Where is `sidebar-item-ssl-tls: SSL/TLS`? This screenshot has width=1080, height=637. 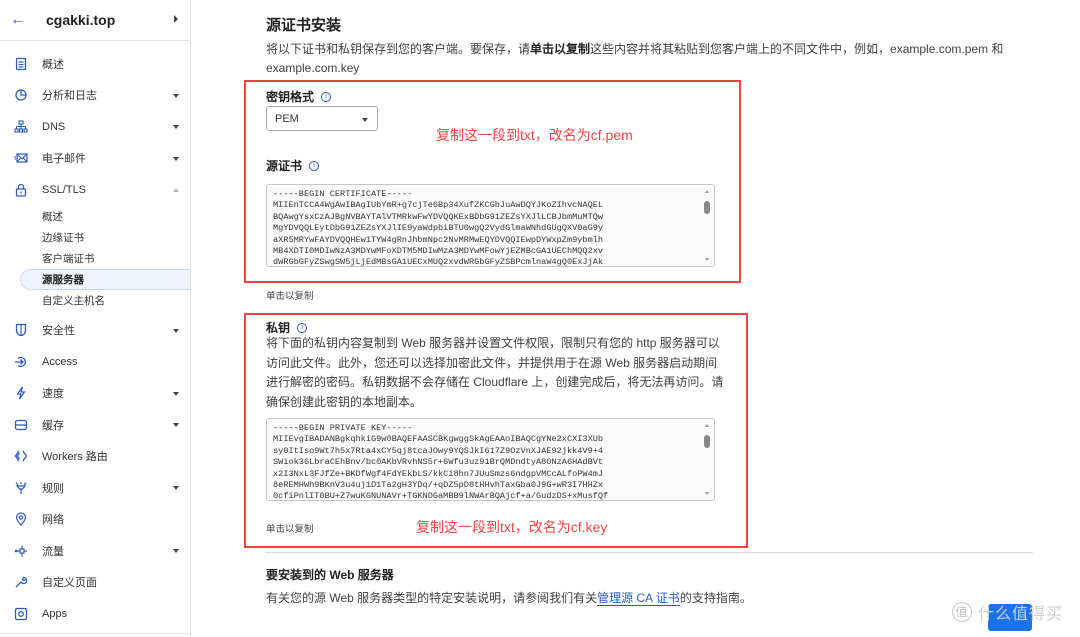
sidebar-item-ssl-tls: SSL/TLS is located at coordinates (95, 190).